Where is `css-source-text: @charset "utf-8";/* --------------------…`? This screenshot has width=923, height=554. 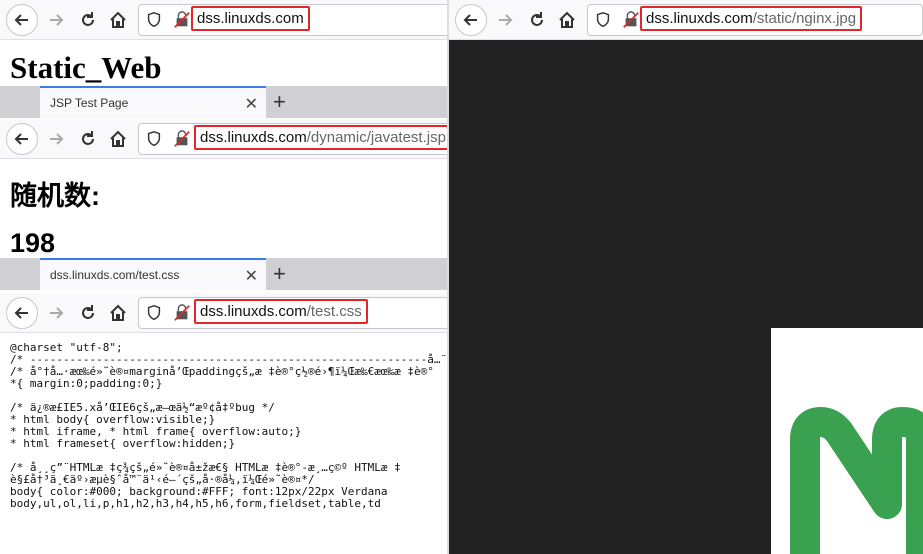 css-source-text: @charset "utf-8";/* --------------------… is located at coordinates (228, 426).